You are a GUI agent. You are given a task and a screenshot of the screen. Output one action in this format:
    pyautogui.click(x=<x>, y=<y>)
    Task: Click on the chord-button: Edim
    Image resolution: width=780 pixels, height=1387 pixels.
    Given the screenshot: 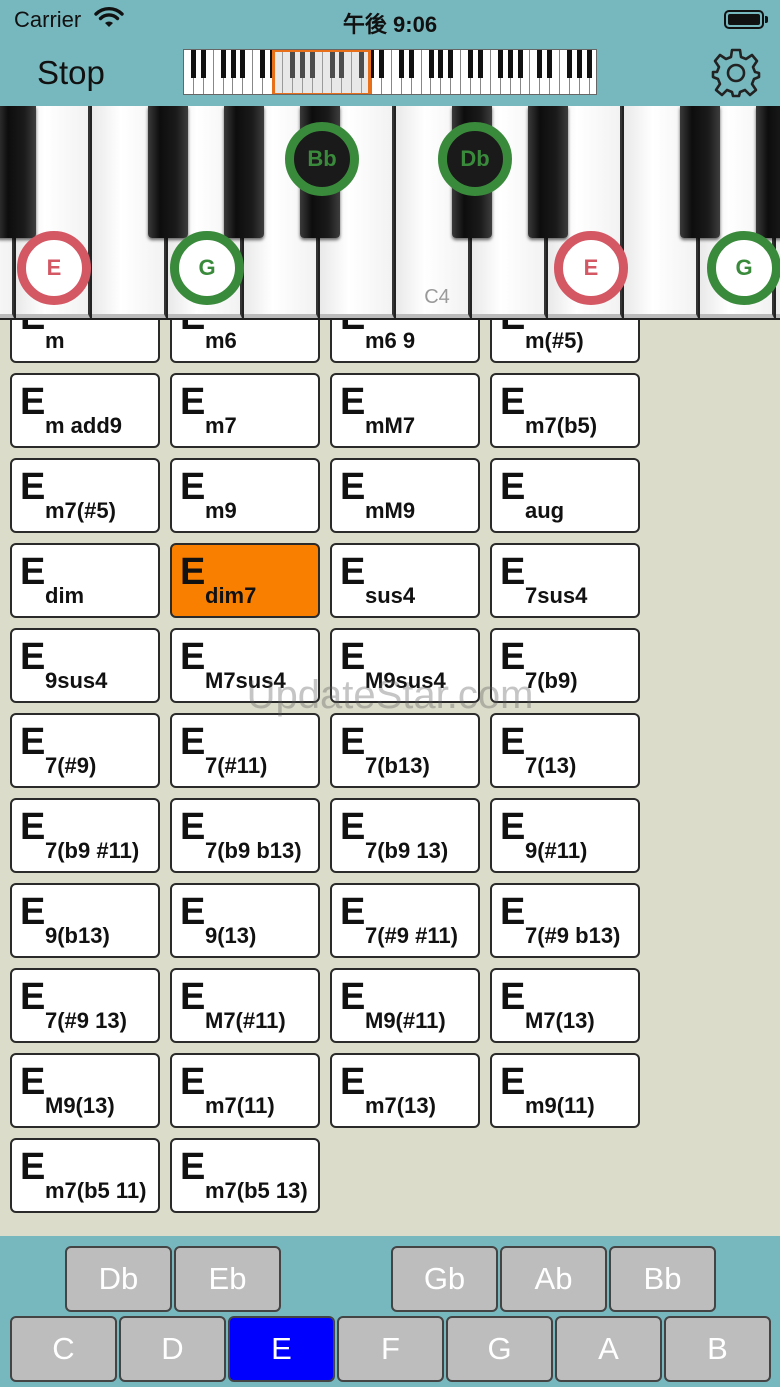 What is the action you would take?
    pyautogui.click(x=85, y=580)
    